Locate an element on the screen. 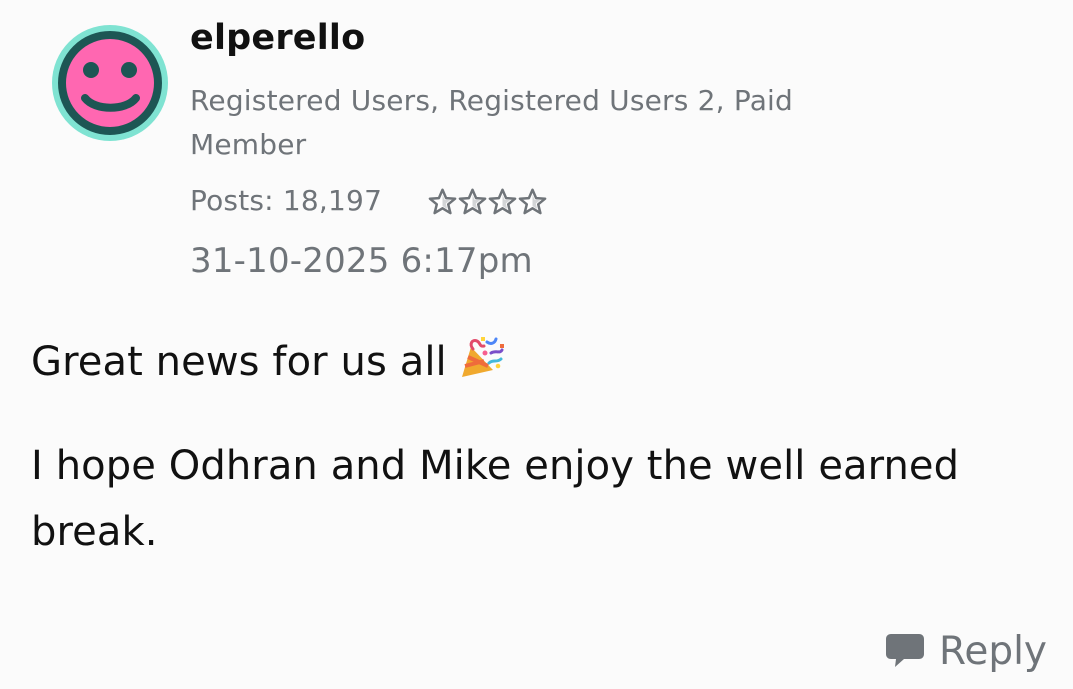  post-count: Posts: 18,197 is located at coordinates (286, 200).